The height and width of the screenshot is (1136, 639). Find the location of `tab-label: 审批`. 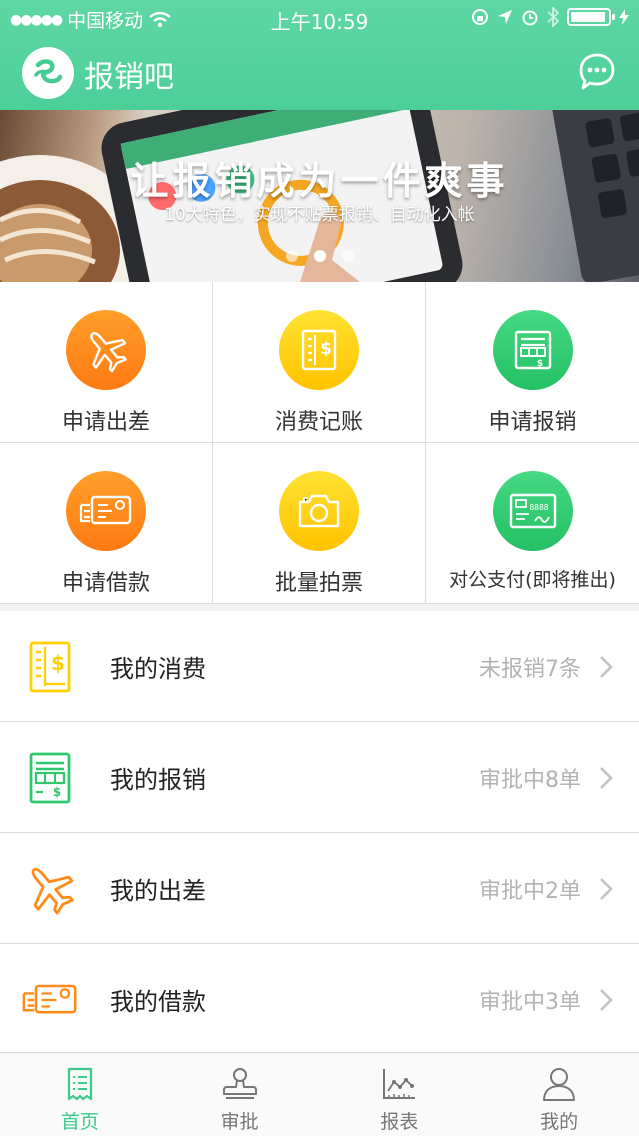

tab-label: 审批 is located at coordinates (239, 1122).